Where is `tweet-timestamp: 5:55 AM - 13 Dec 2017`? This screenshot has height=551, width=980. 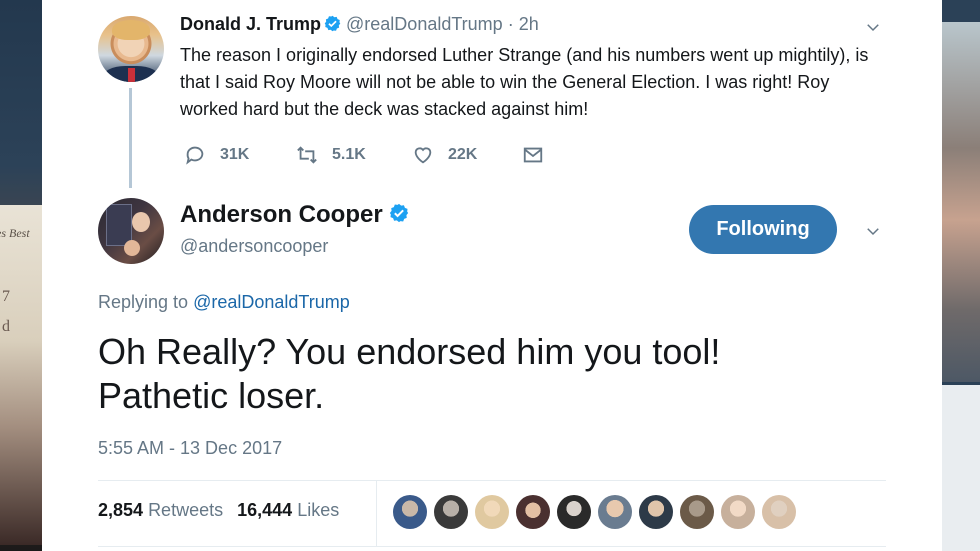 tweet-timestamp: 5:55 AM - 13 Dec 2017 is located at coordinates (190, 448).